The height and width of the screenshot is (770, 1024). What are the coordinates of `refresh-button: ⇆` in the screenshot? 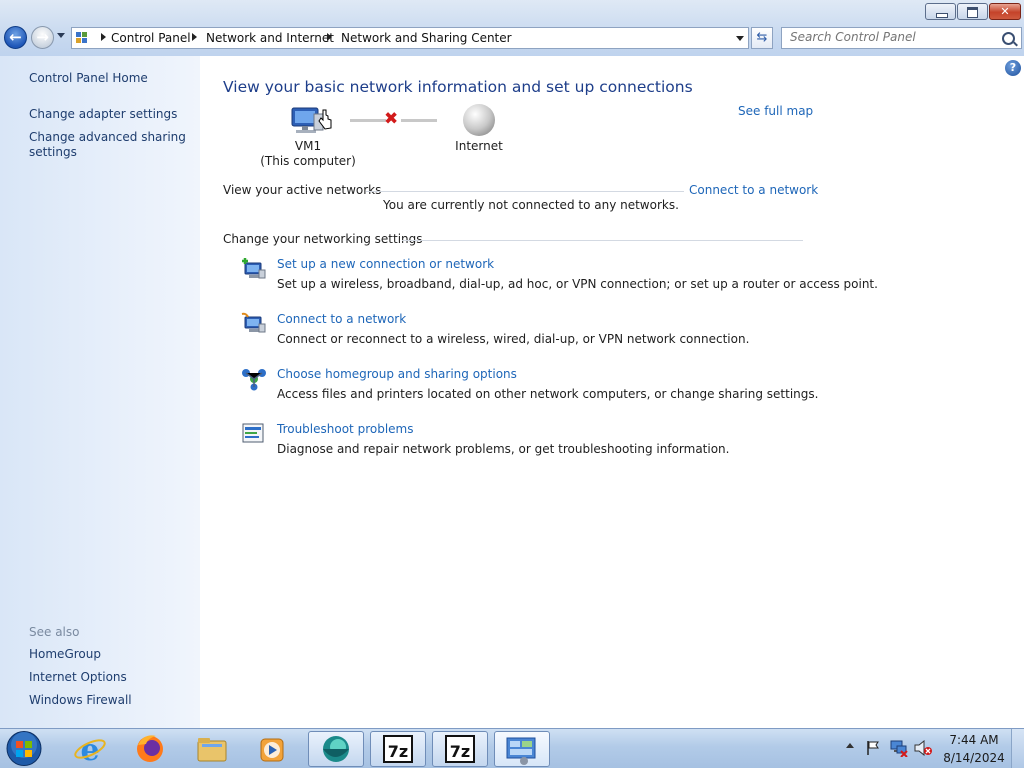 It's located at (762, 38).